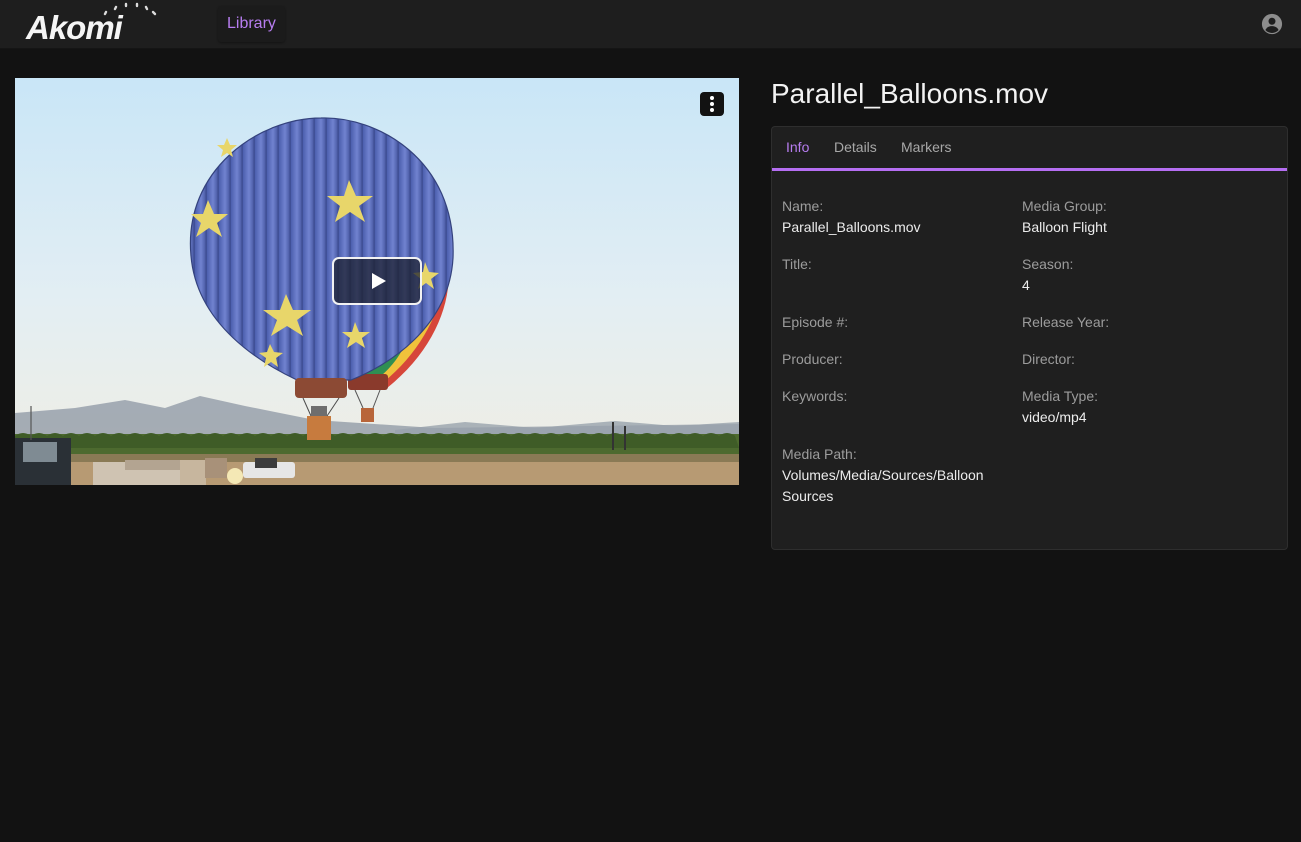 The image size is (1301, 842). I want to click on field-label: Season:, so click(1048, 264).